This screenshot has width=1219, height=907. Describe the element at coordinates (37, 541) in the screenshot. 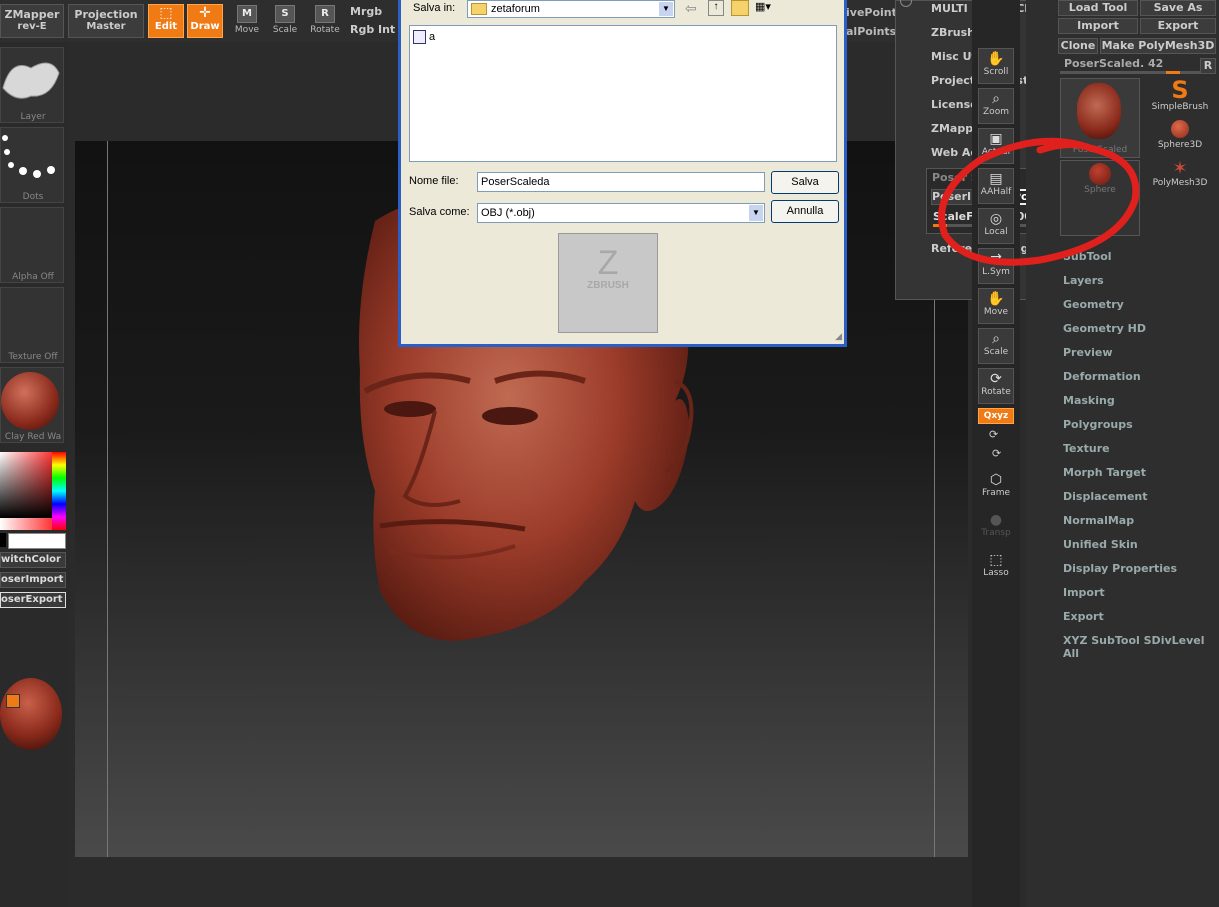

I see `secondary-color-swatch` at that location.